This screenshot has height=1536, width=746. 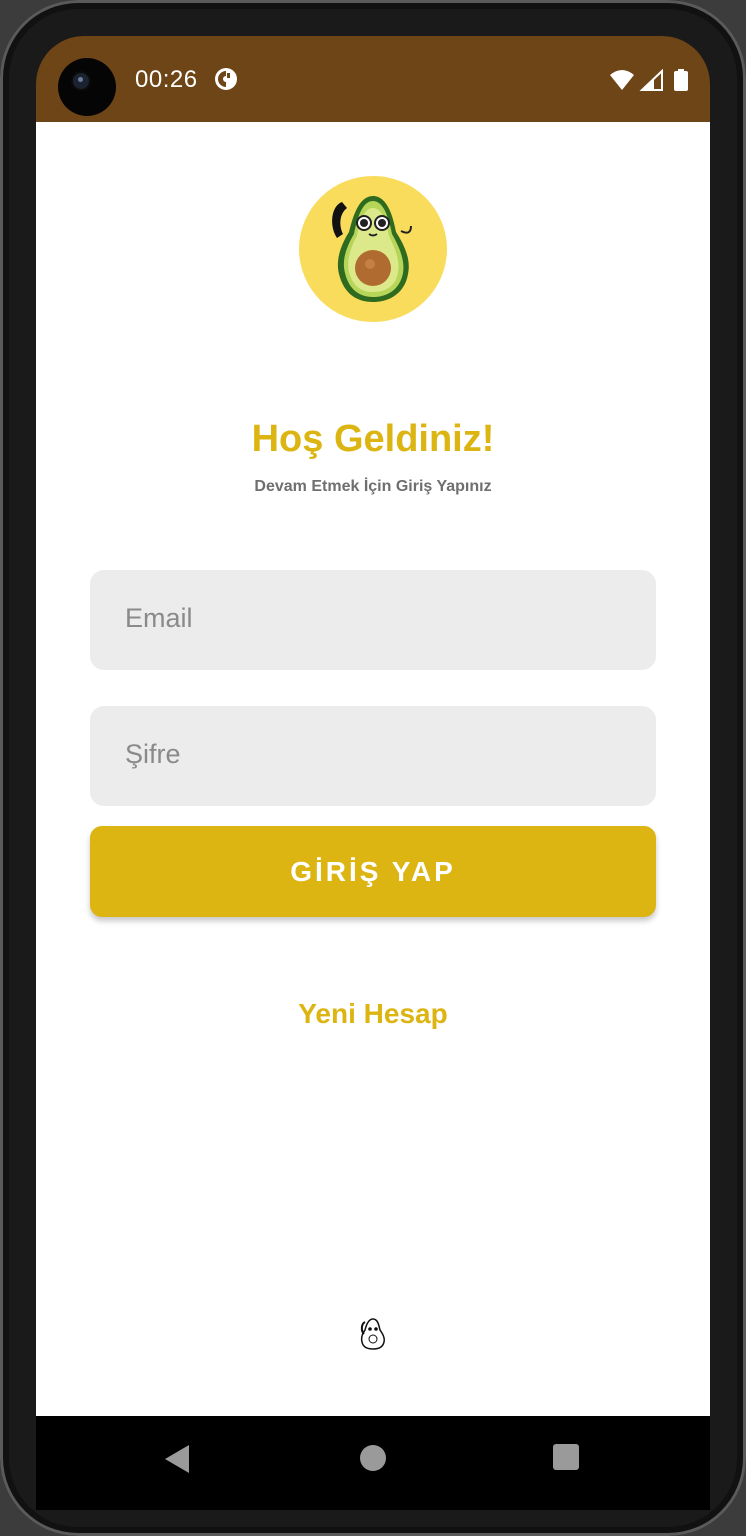 I want to click on back-icon, so click(x=177, y=1459).